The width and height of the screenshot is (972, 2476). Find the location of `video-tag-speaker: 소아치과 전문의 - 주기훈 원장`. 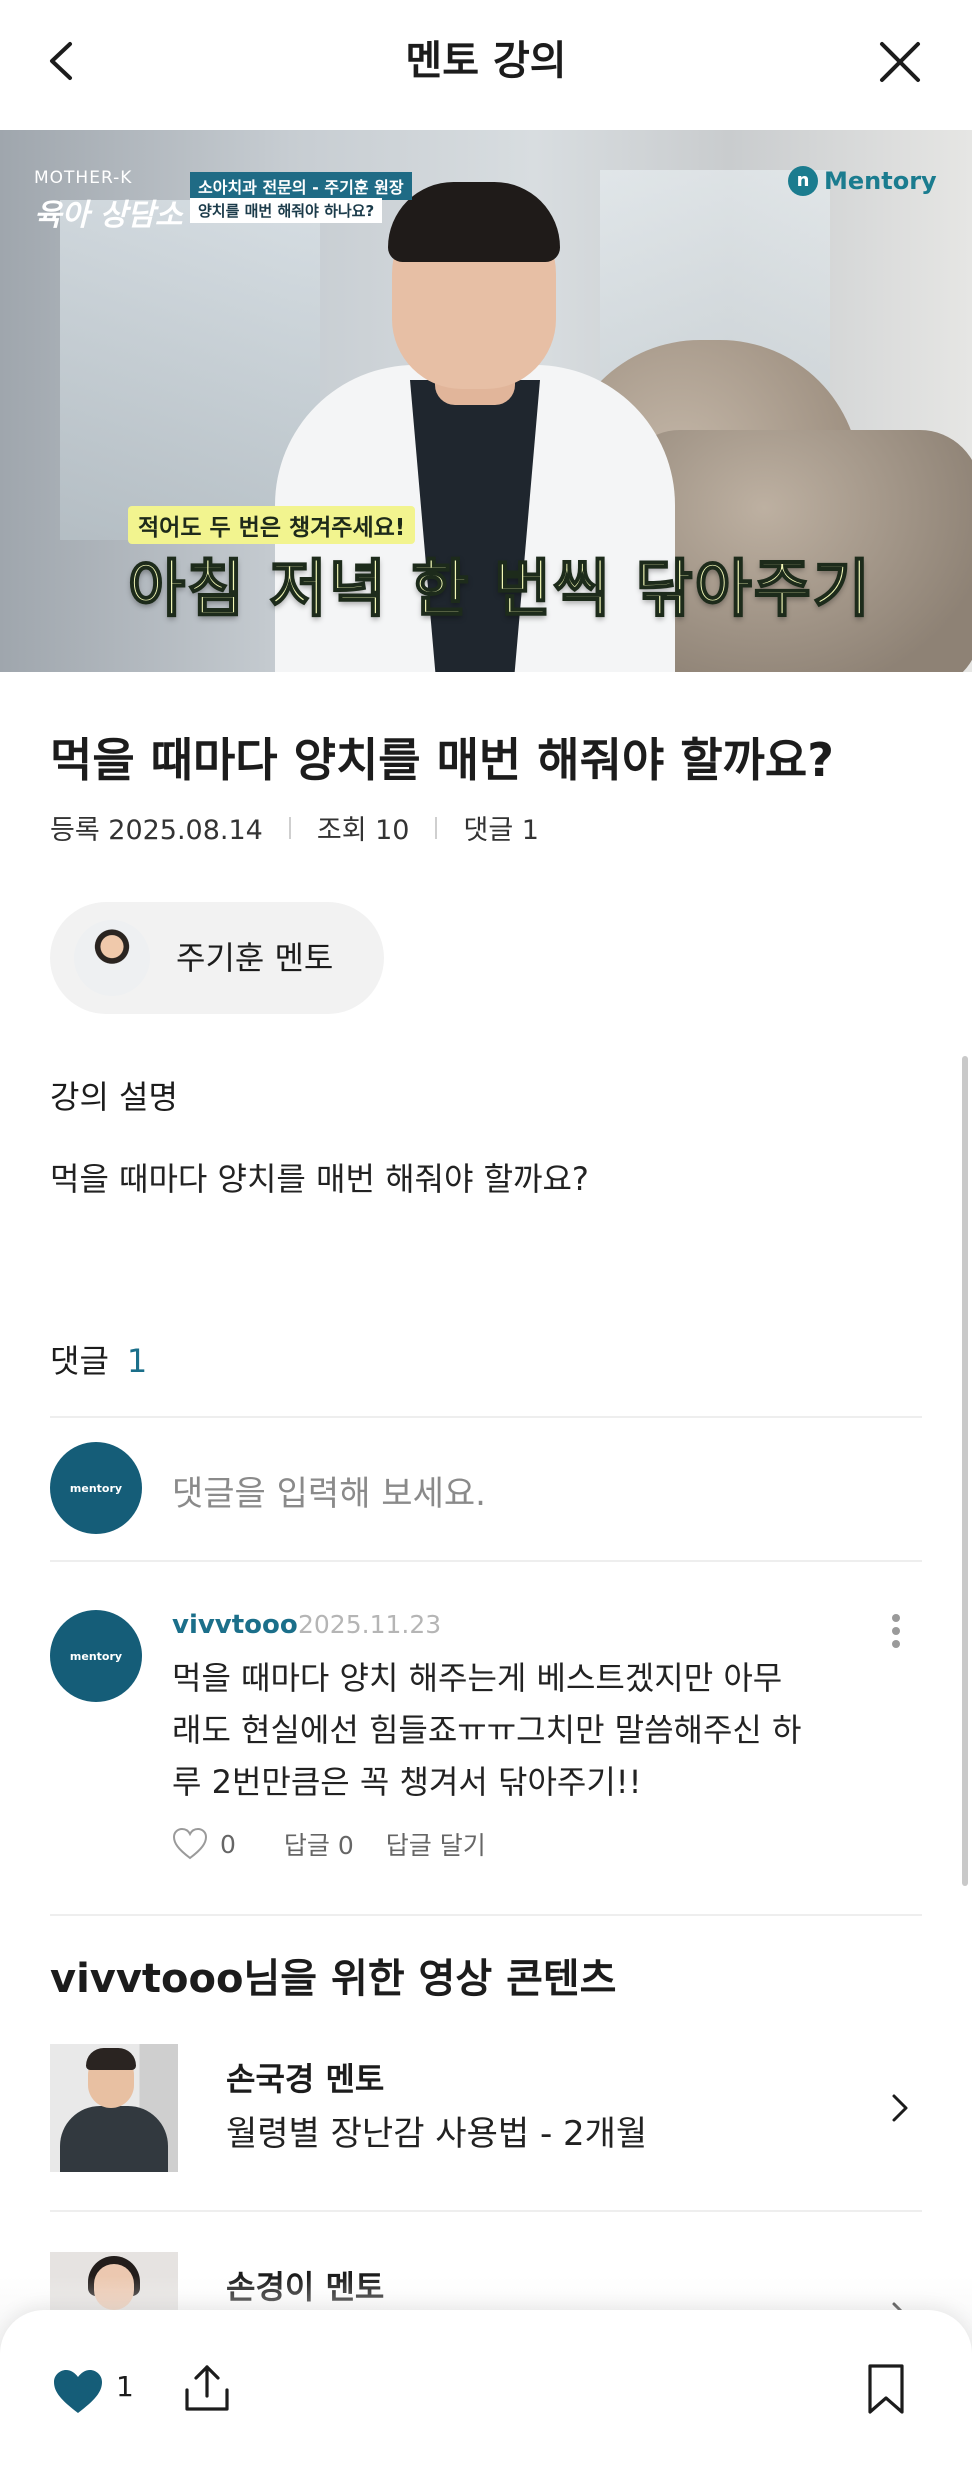

video-tag-speaker: 소아치과 전문의 - 주기훈 원장 is located at coordinates (301, 186).